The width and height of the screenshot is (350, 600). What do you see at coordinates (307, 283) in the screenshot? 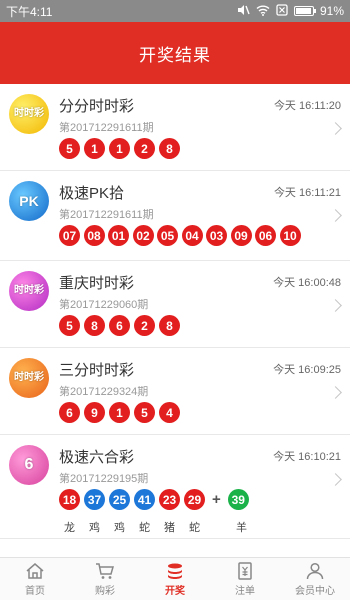
I see `draw-time: 今天 16:00:48` at bounding box center [307, 283].